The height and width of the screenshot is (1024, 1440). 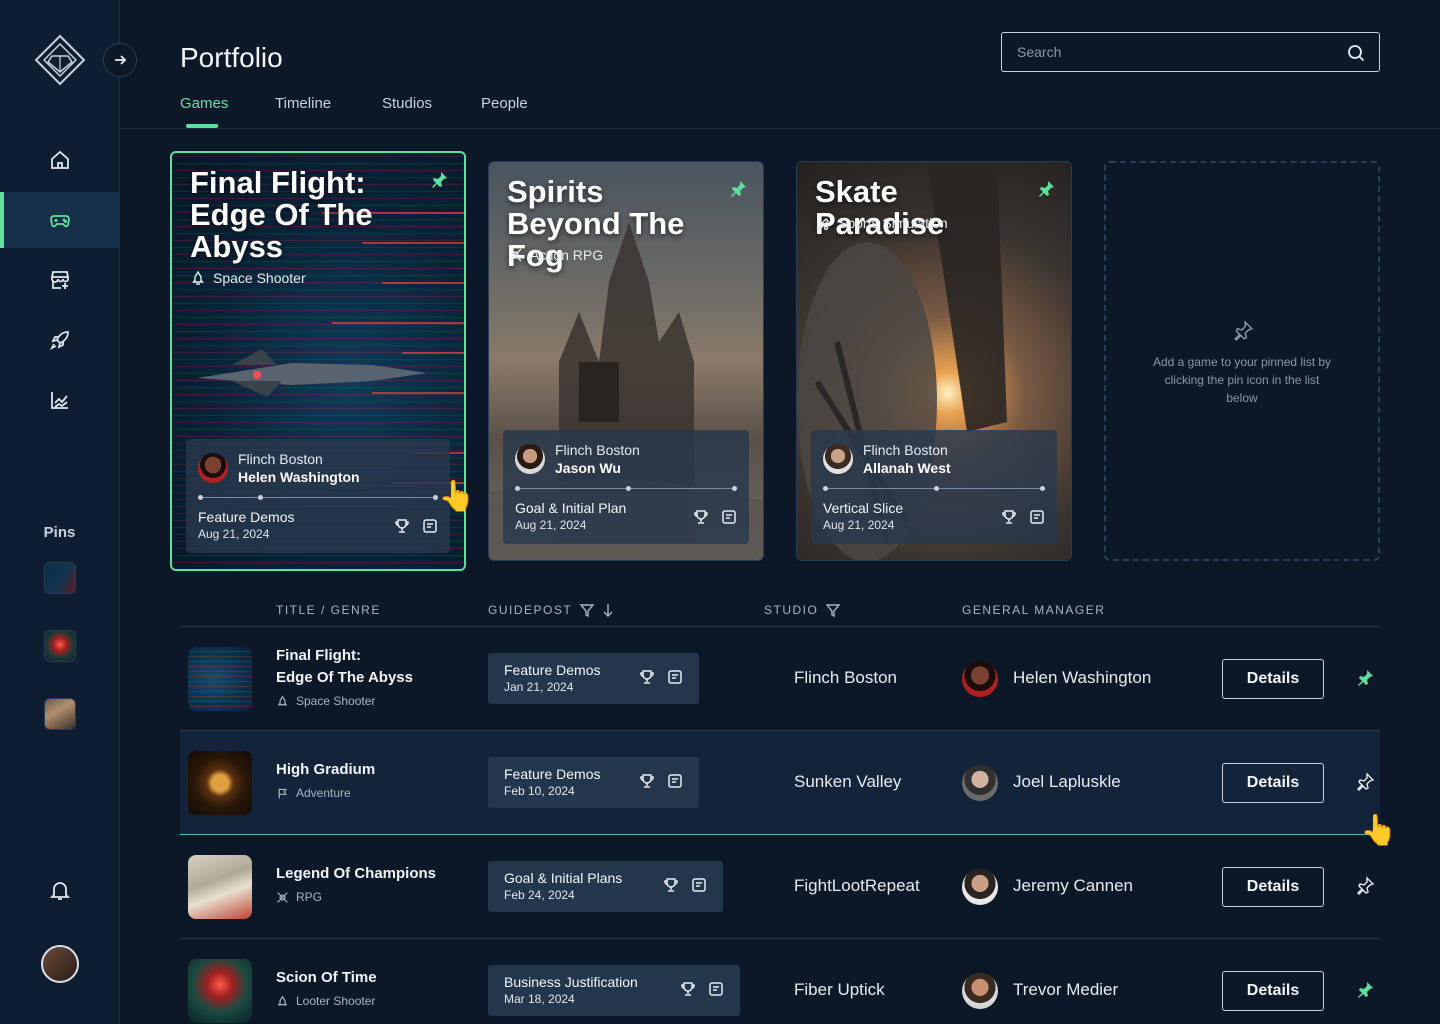 What do you see at coordinates (515, 255) in the screenshot?
I see `action-rpg-icon` at bounding box center [515, 255].